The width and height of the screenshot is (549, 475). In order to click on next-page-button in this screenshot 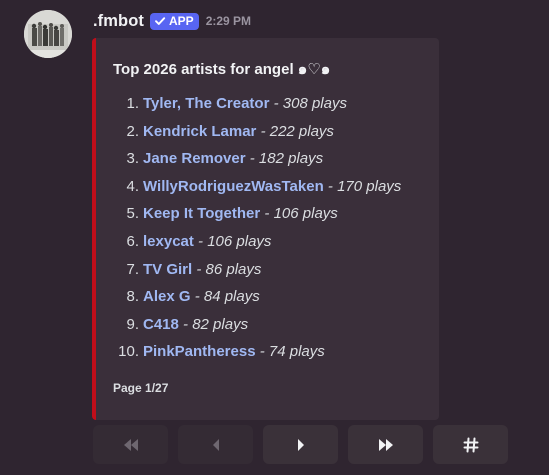, I will do `click(300, 444)`.